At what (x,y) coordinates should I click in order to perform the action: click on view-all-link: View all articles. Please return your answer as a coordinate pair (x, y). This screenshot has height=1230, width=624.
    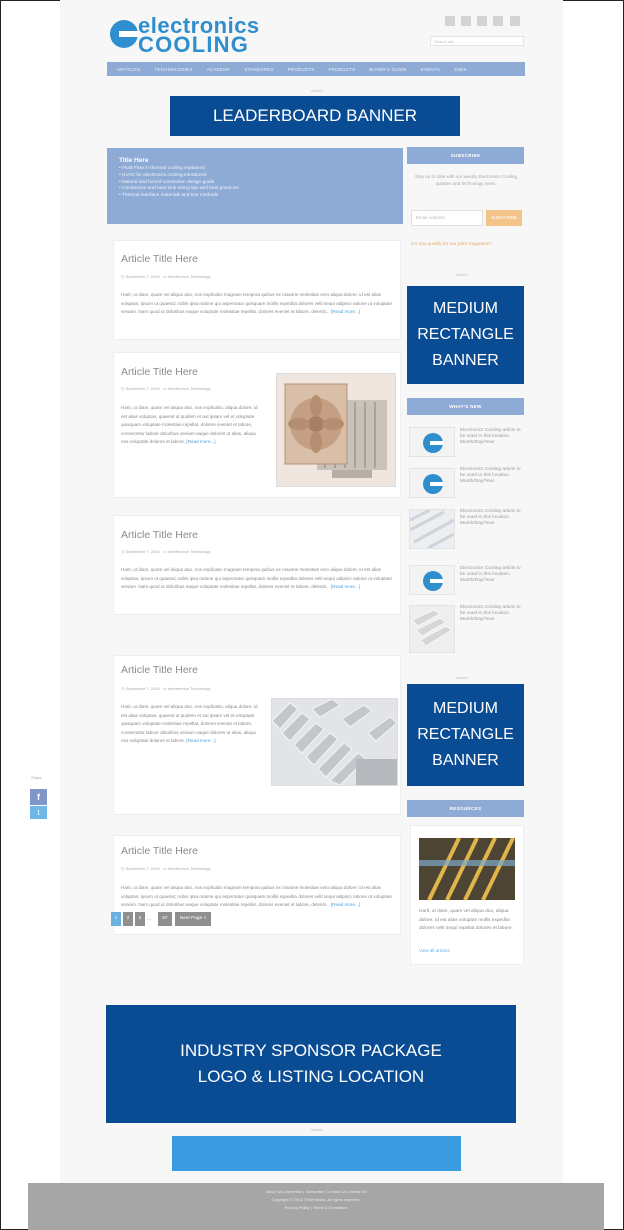
    Looking at the image, I should click on (434, 950).